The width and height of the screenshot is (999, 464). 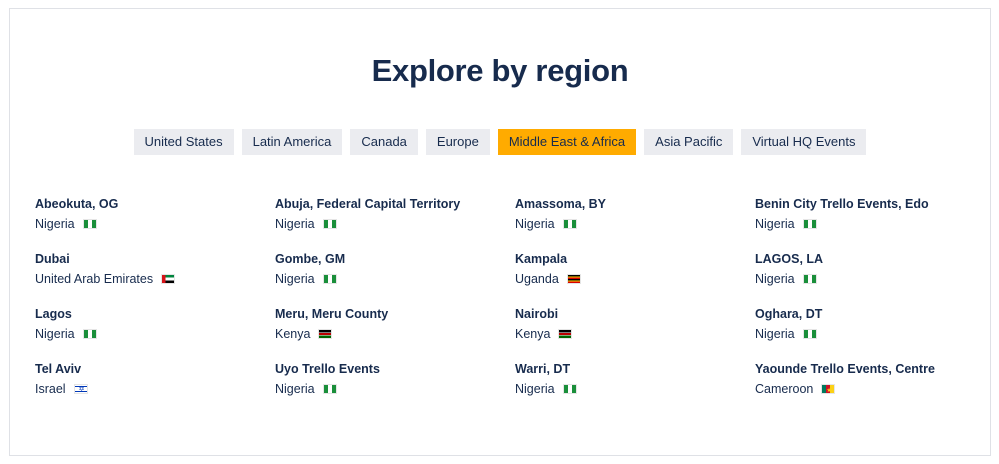 What do you see at coordinates (395, 369) in the screenshot?
I see `event-name-link: Uyo Trello Events` at bounding box center [395, 369].